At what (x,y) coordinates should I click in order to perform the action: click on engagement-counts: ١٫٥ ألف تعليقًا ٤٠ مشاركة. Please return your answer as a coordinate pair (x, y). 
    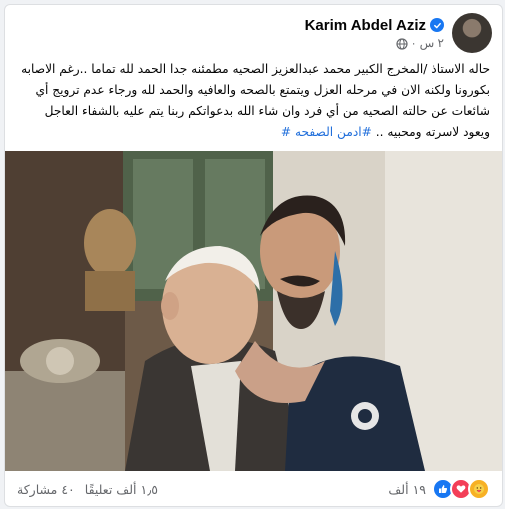
    Looking at the image, I should click on (87, 489).